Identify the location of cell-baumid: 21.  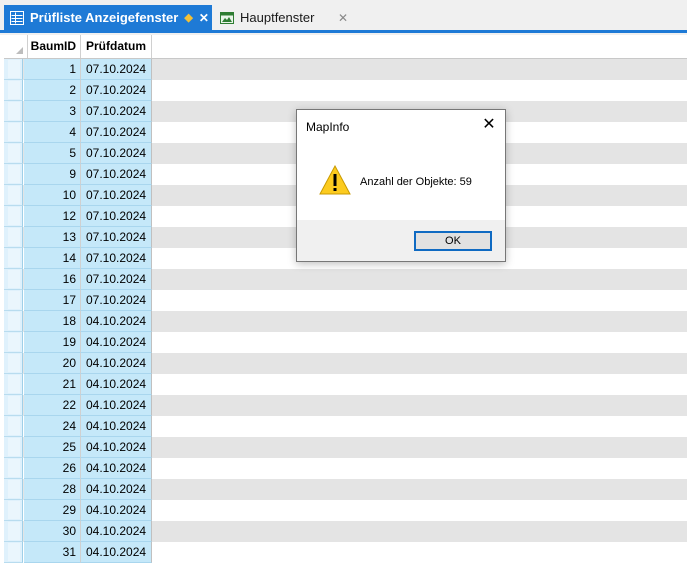
(52, 384).